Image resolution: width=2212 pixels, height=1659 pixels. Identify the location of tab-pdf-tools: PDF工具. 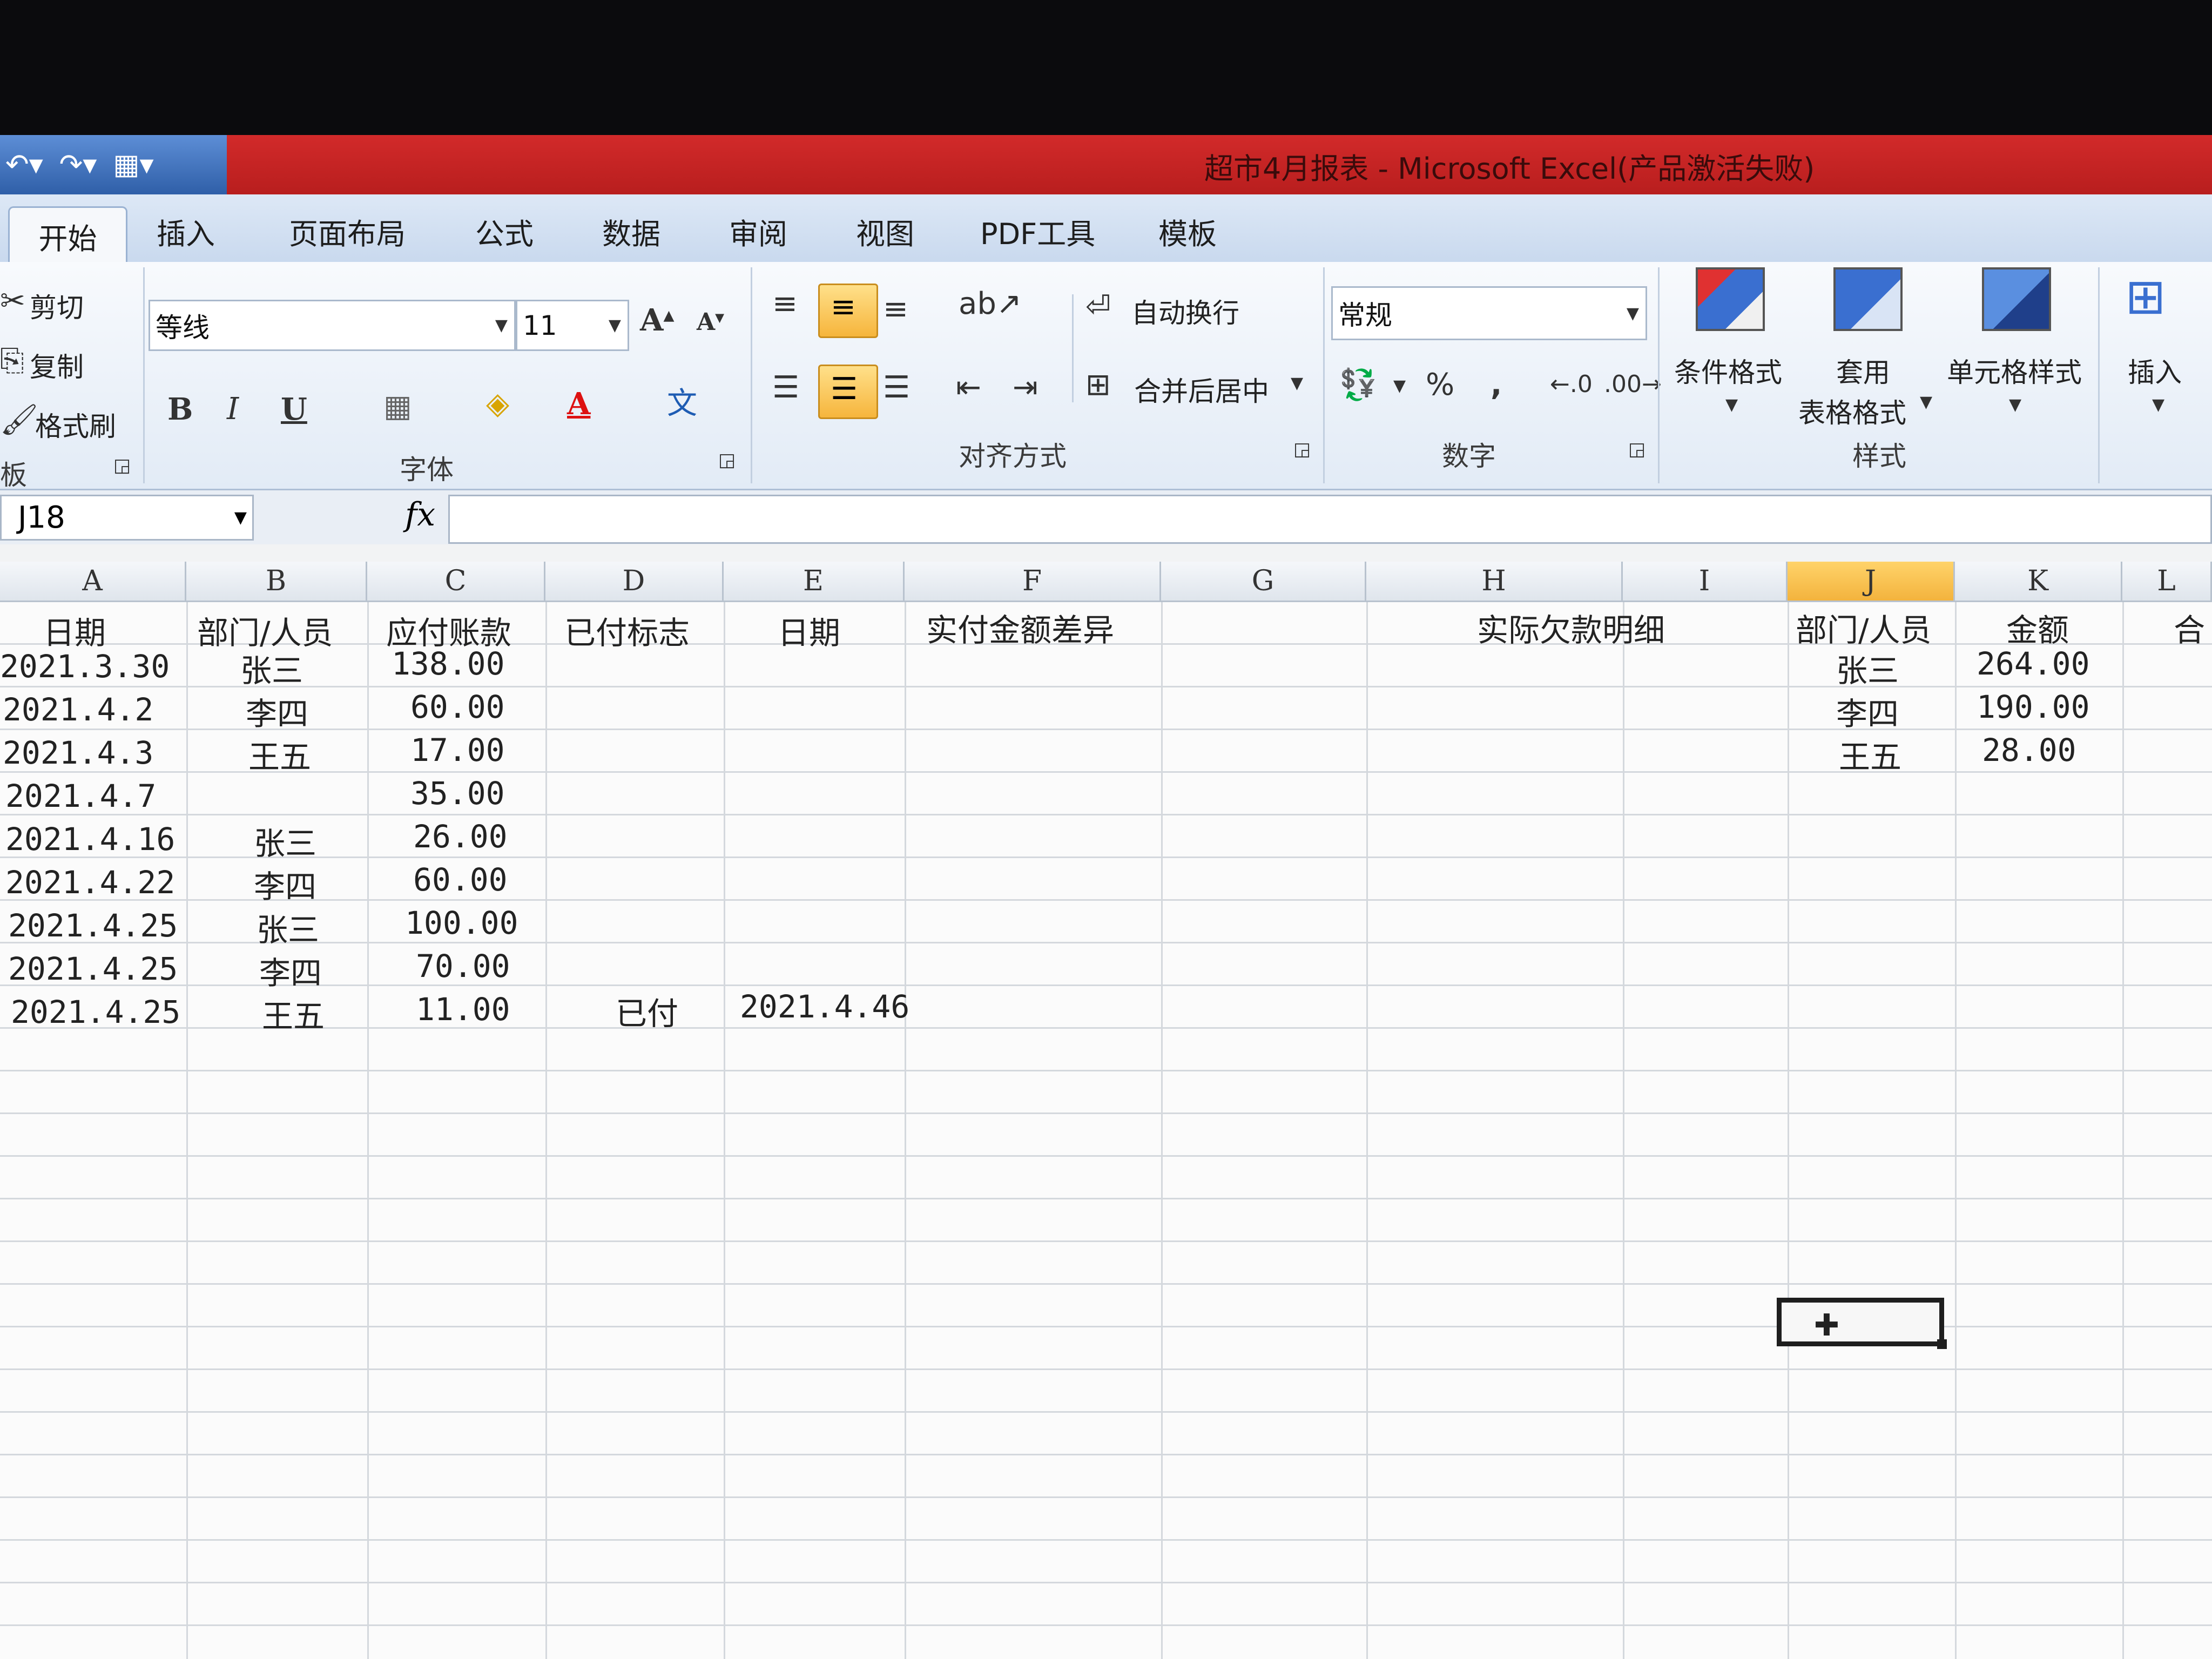
(1037, 231).